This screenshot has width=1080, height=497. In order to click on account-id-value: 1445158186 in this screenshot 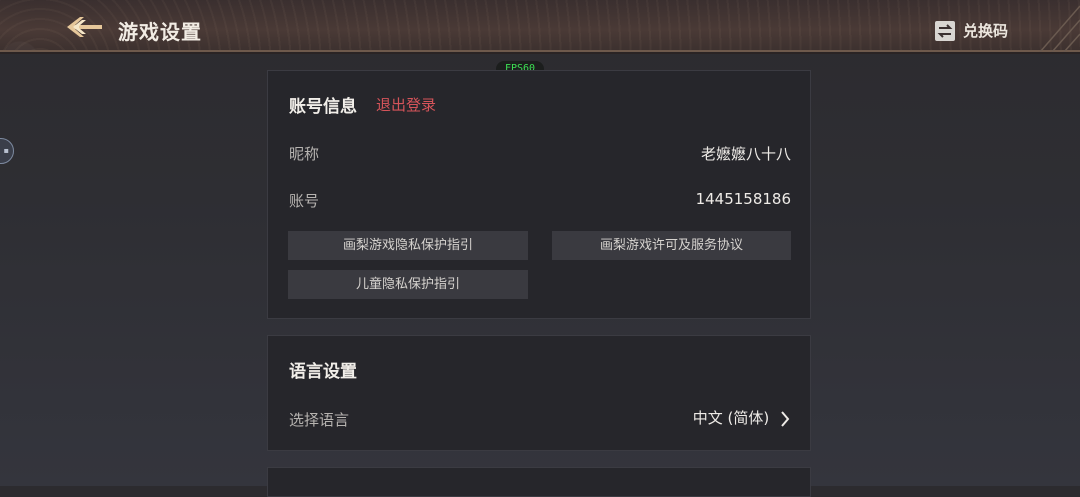, I will do `click(743, 199)`.